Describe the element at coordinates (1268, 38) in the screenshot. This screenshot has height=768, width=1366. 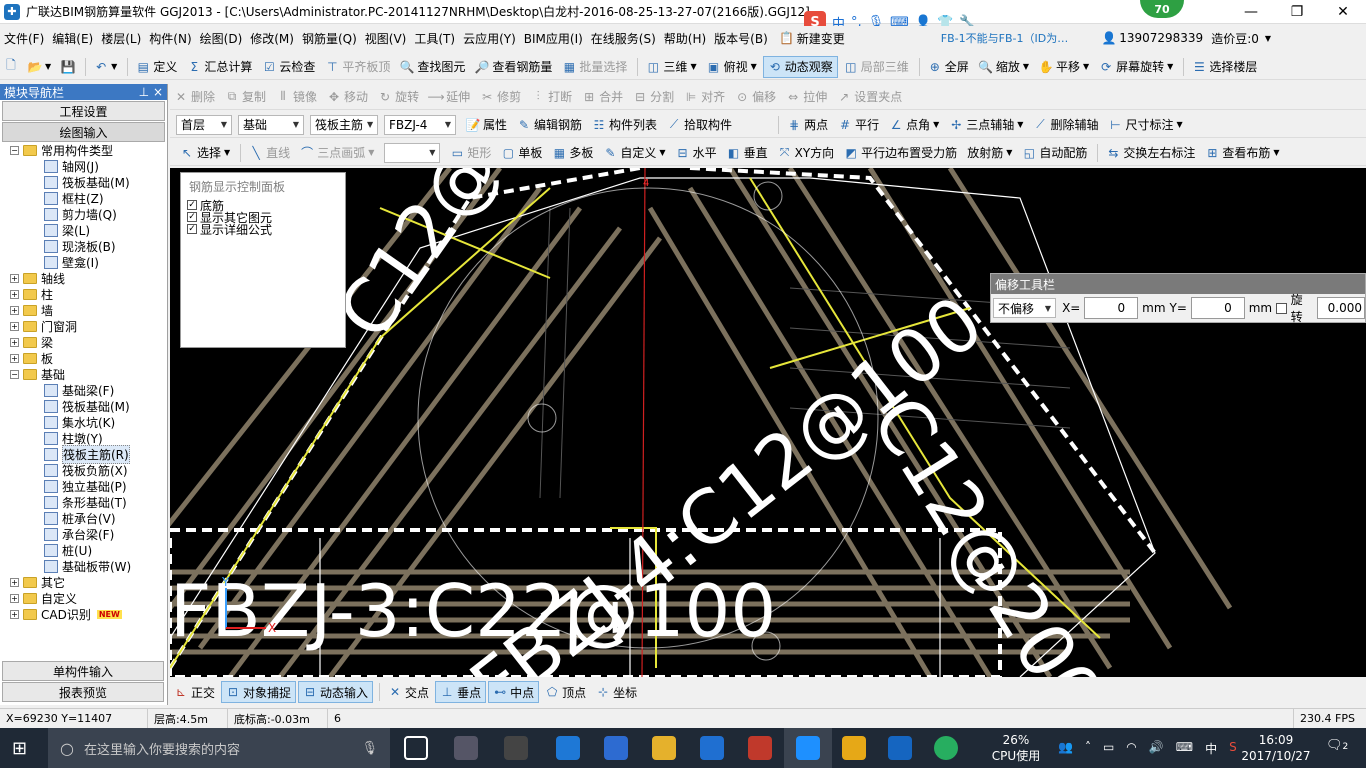
I see `cost-dropdown-icon: ▼` at that location.